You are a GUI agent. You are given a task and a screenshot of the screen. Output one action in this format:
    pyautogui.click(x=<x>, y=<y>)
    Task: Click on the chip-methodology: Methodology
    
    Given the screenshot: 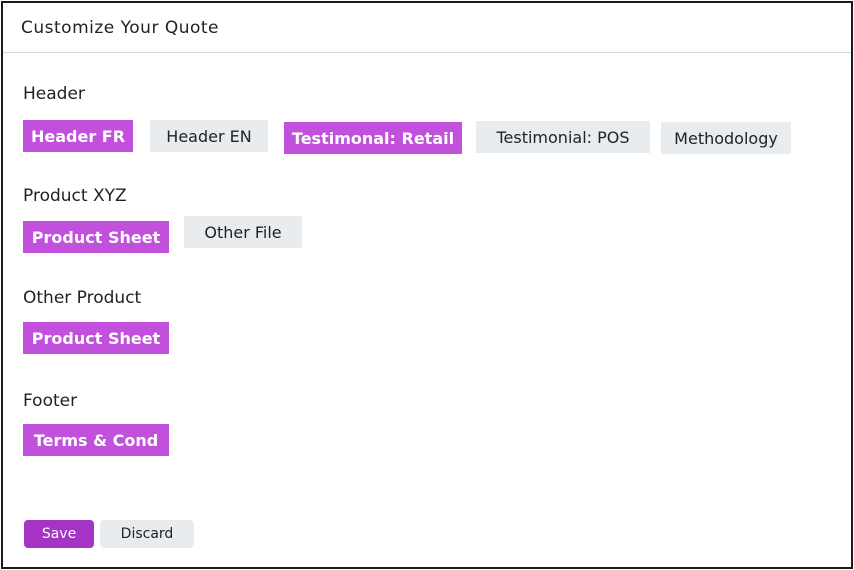 What is the action you would take?
    pyautogui.click(x=726, y=138)
    